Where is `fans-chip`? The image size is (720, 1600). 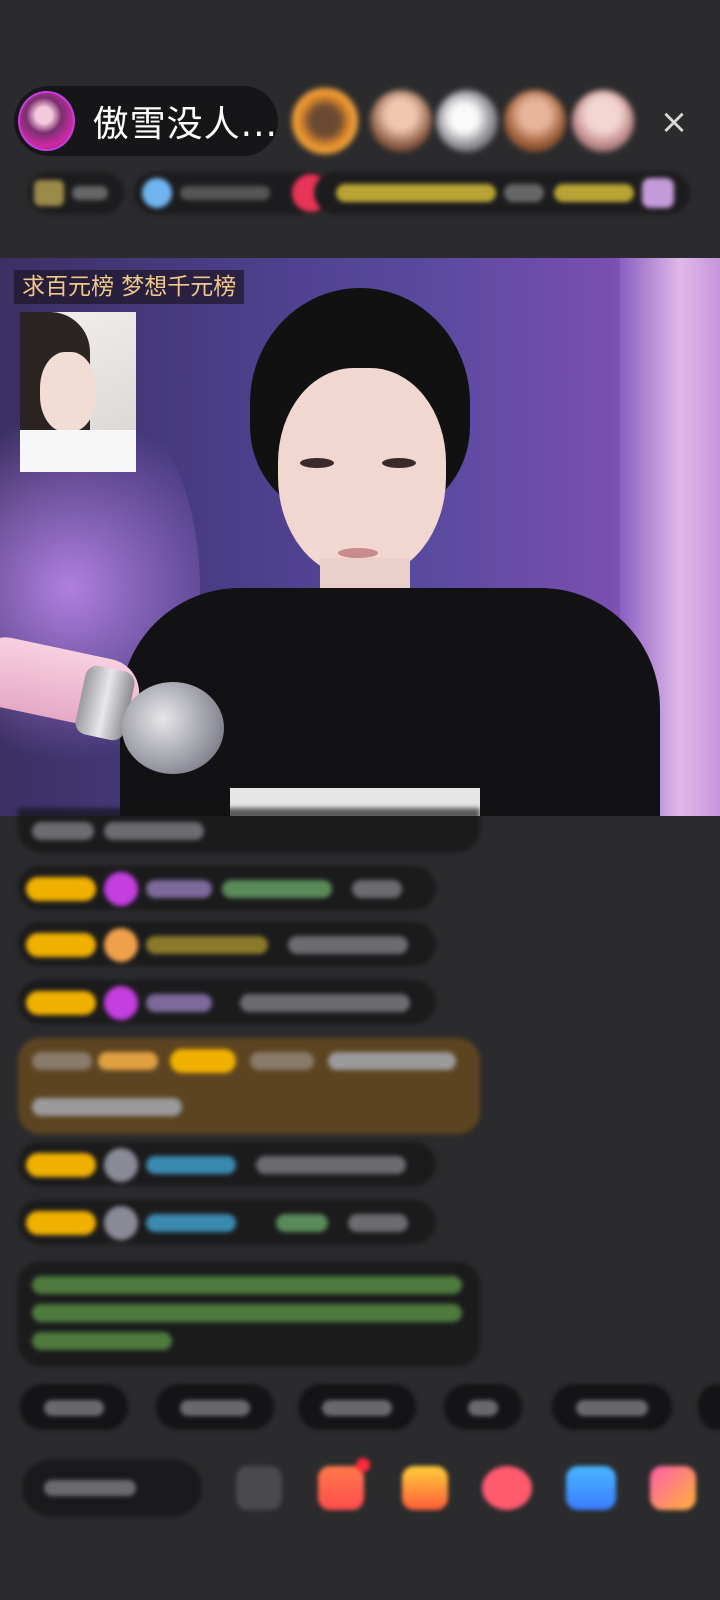
fans-chip is located at coordinates (233, 193).